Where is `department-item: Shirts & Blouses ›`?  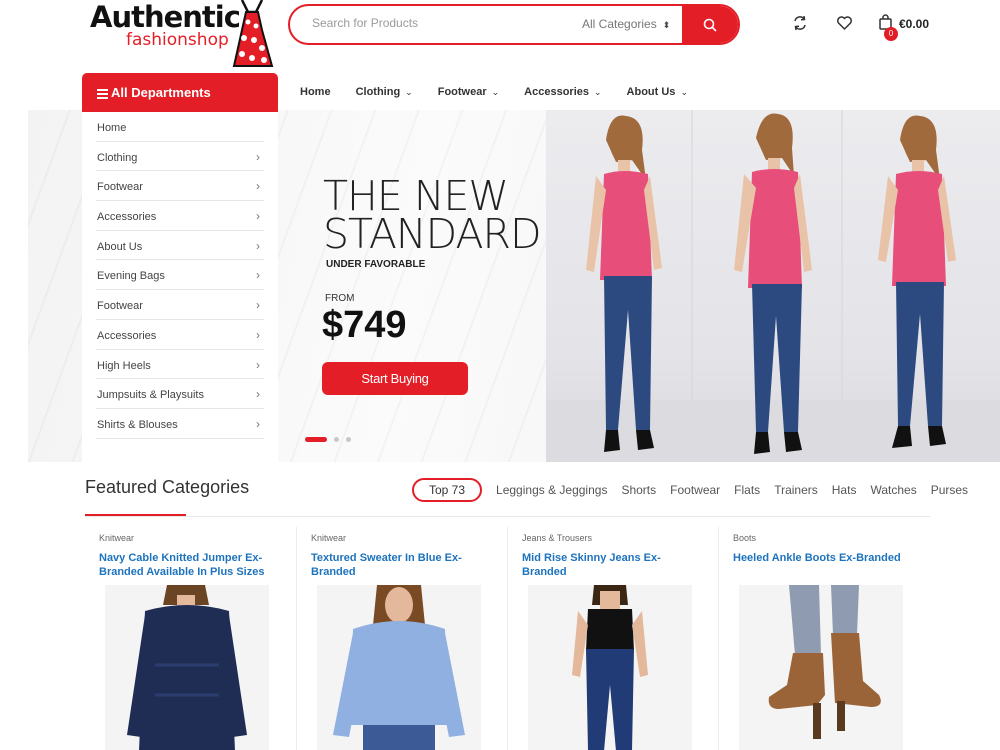 department-item: Shirts & Blouses › is located at coordinates (180, 424).